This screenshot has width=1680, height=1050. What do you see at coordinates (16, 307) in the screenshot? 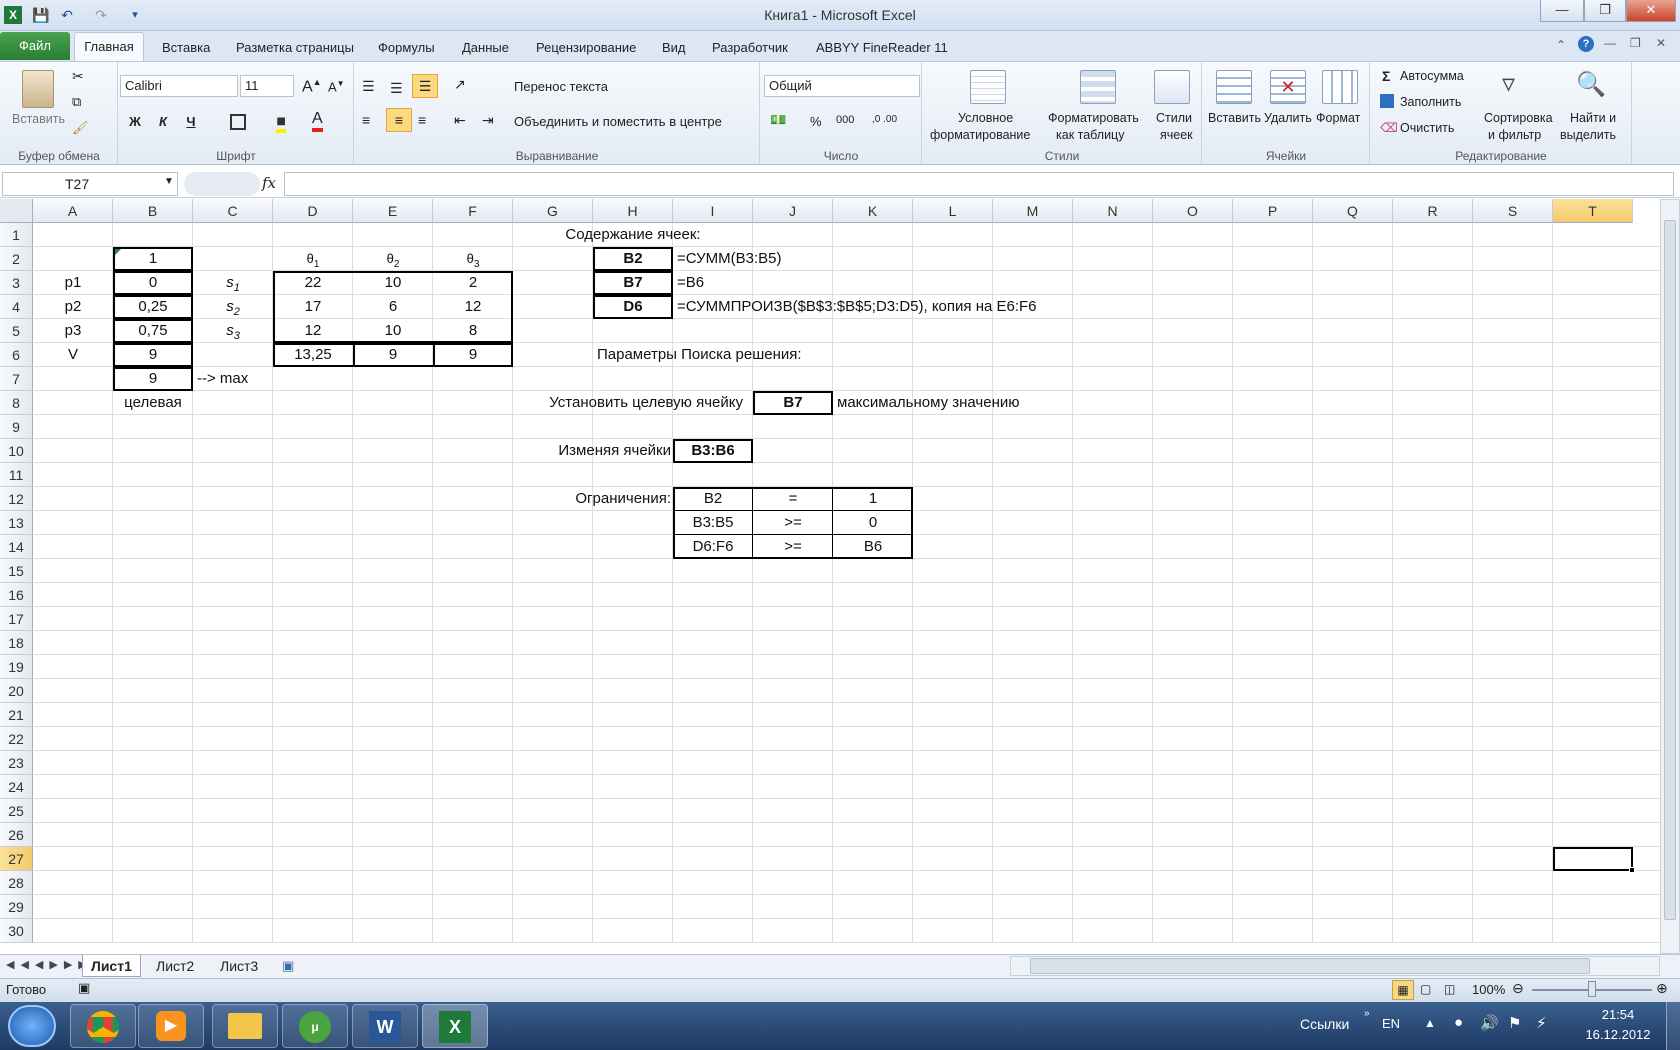
I see `row-header-4: 4` at bounding box center [16, 307].